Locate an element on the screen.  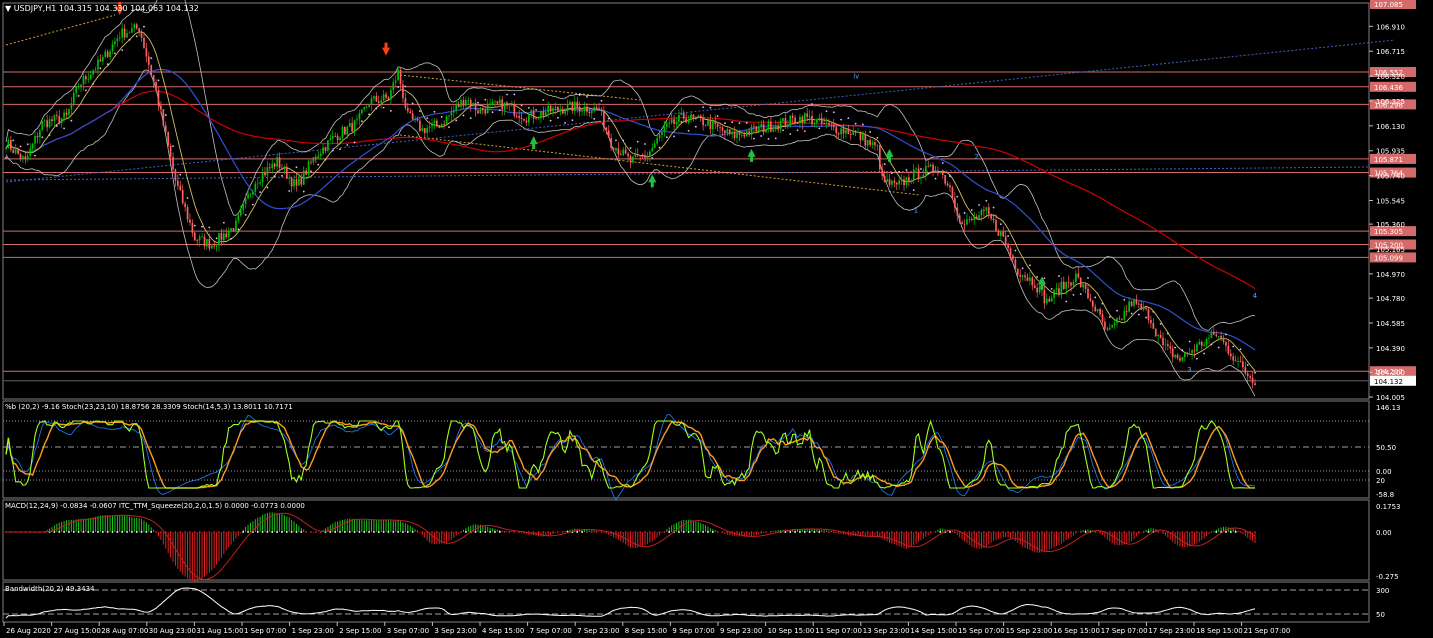
wave-label: iv is located at coordinates (856, 77).